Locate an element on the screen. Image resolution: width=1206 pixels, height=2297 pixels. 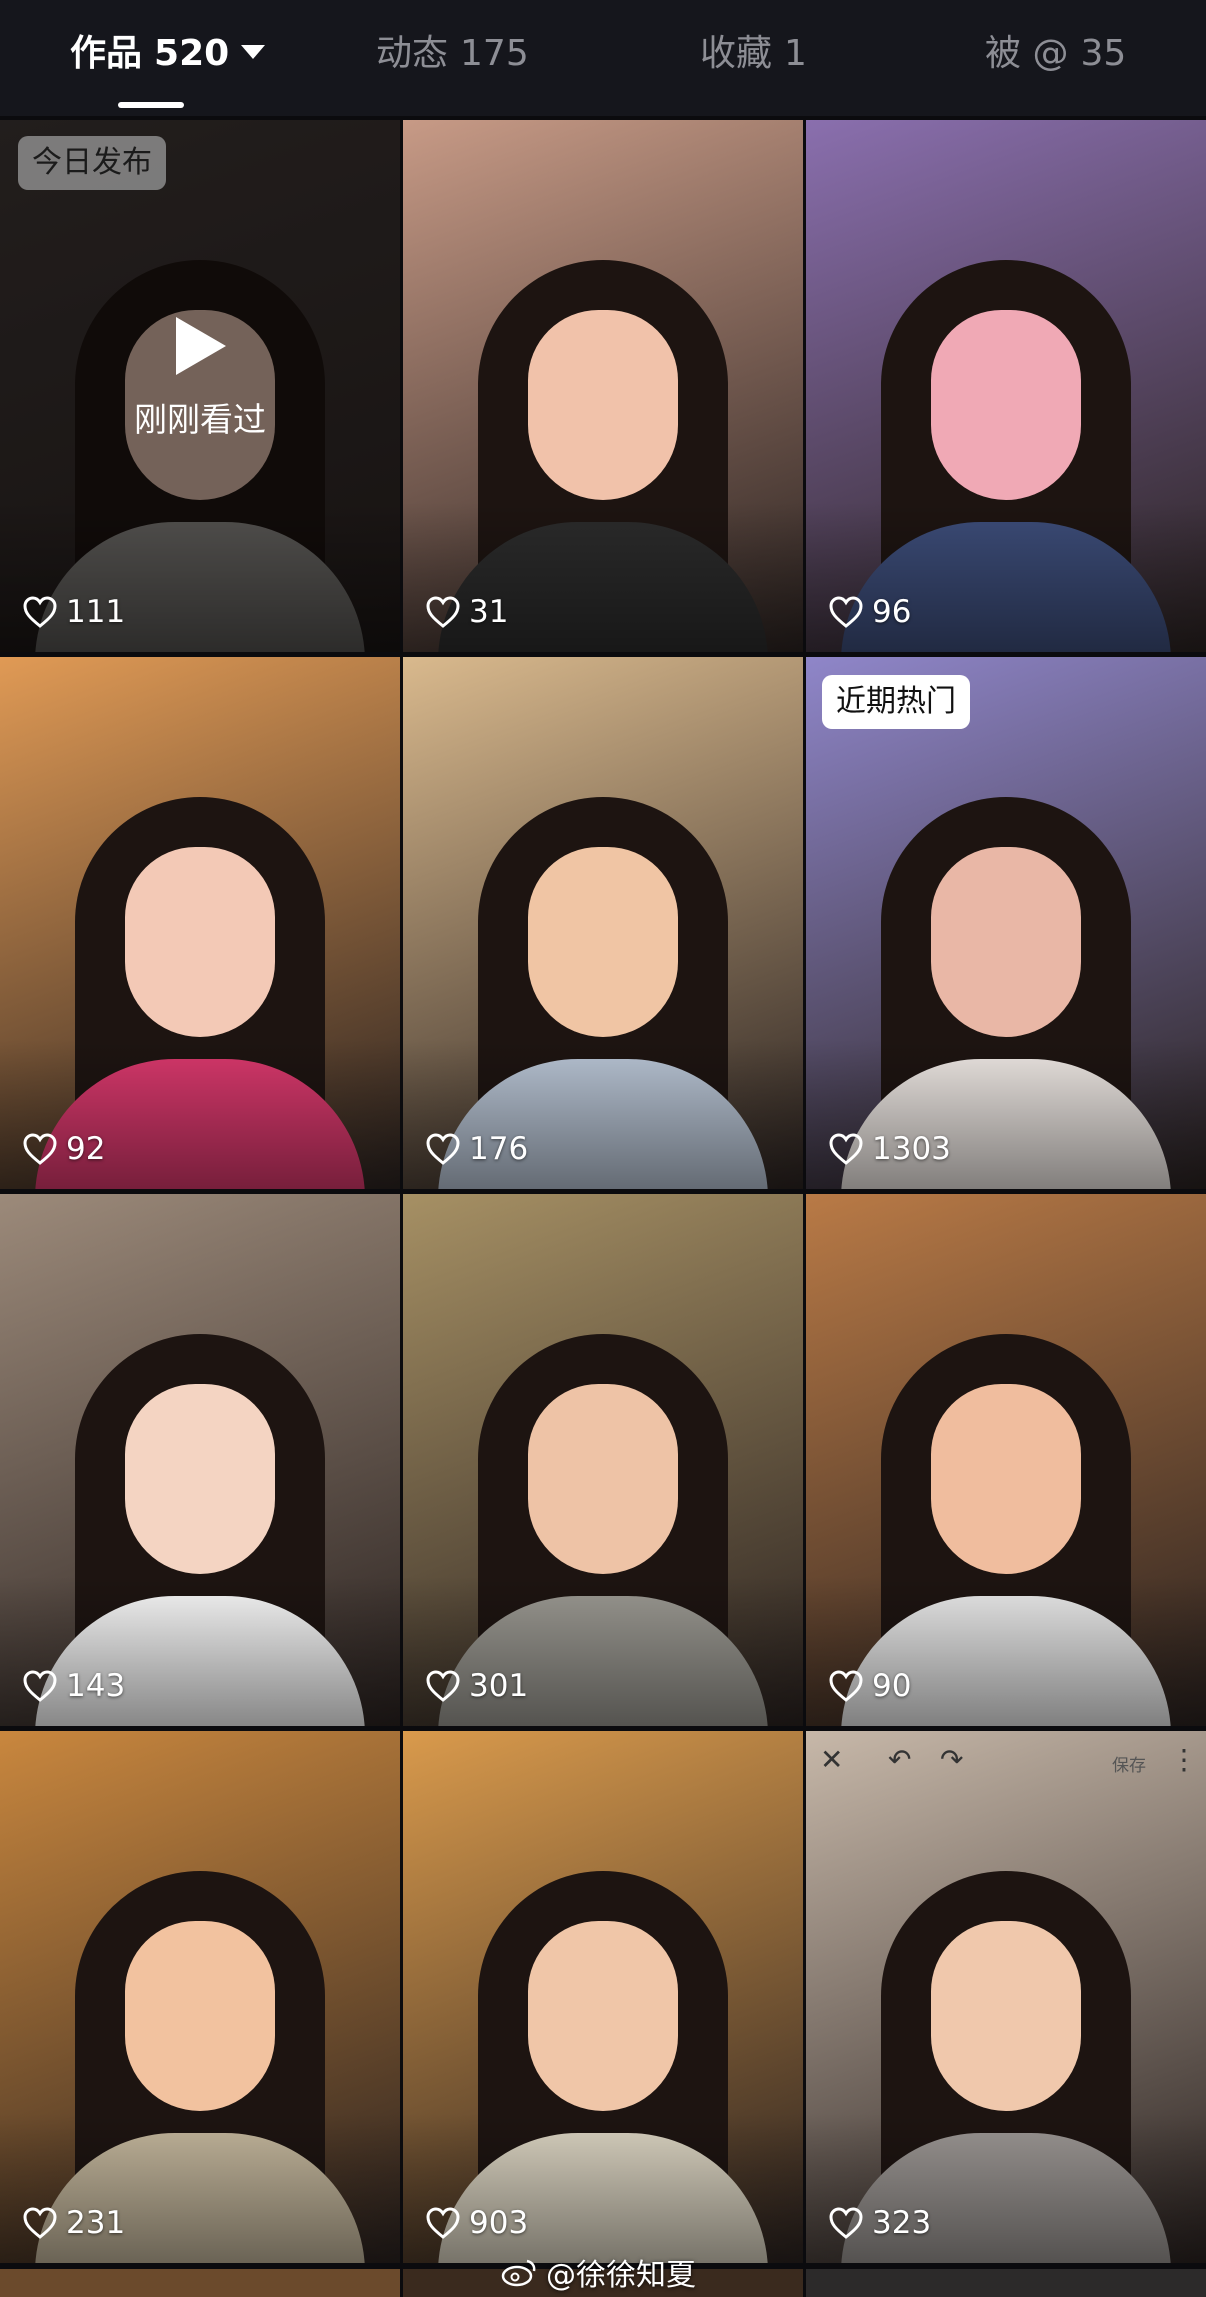
video-thumbnail: 903 is located at coordinates (603, 1997).